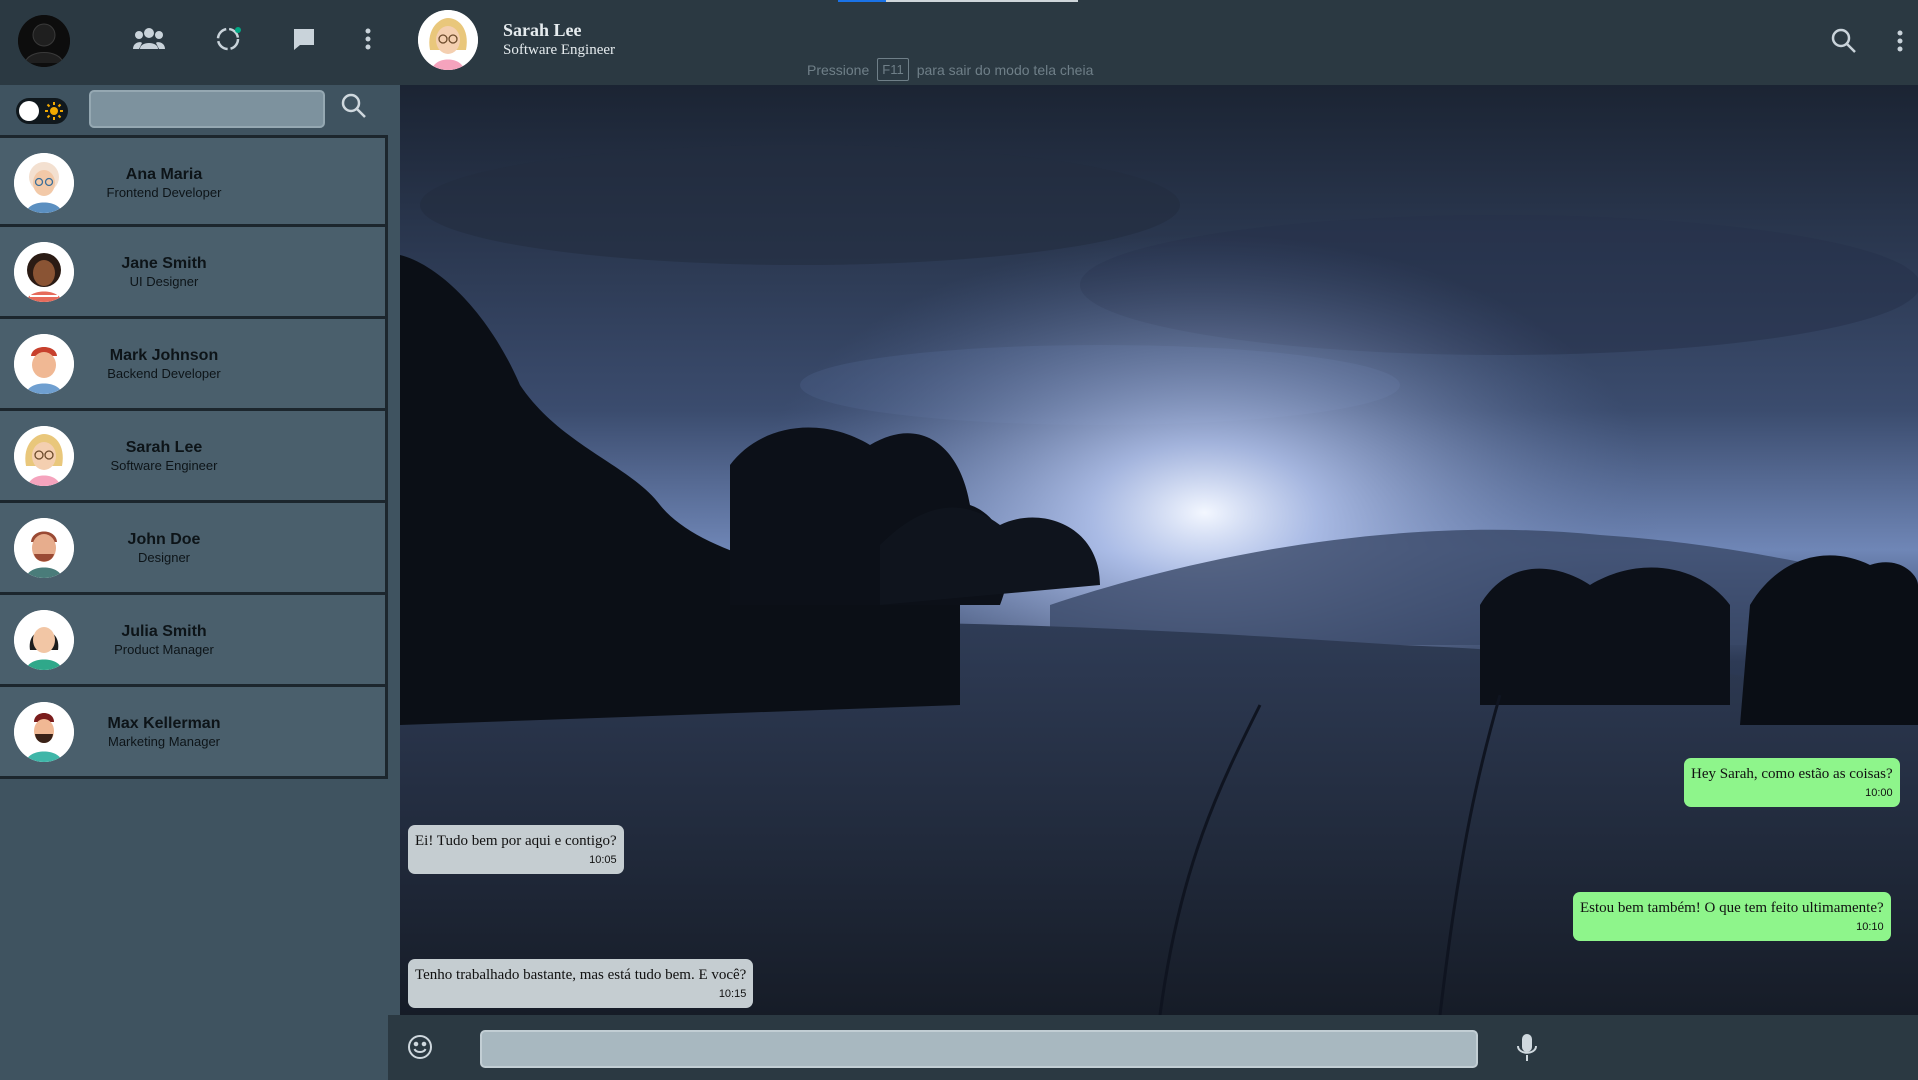 This screenshot has height=1080, width=1918. What do you see at coordinates (42, 111) in the screenshot?
I see `theme-toggle` at bounding box center [42, 111].